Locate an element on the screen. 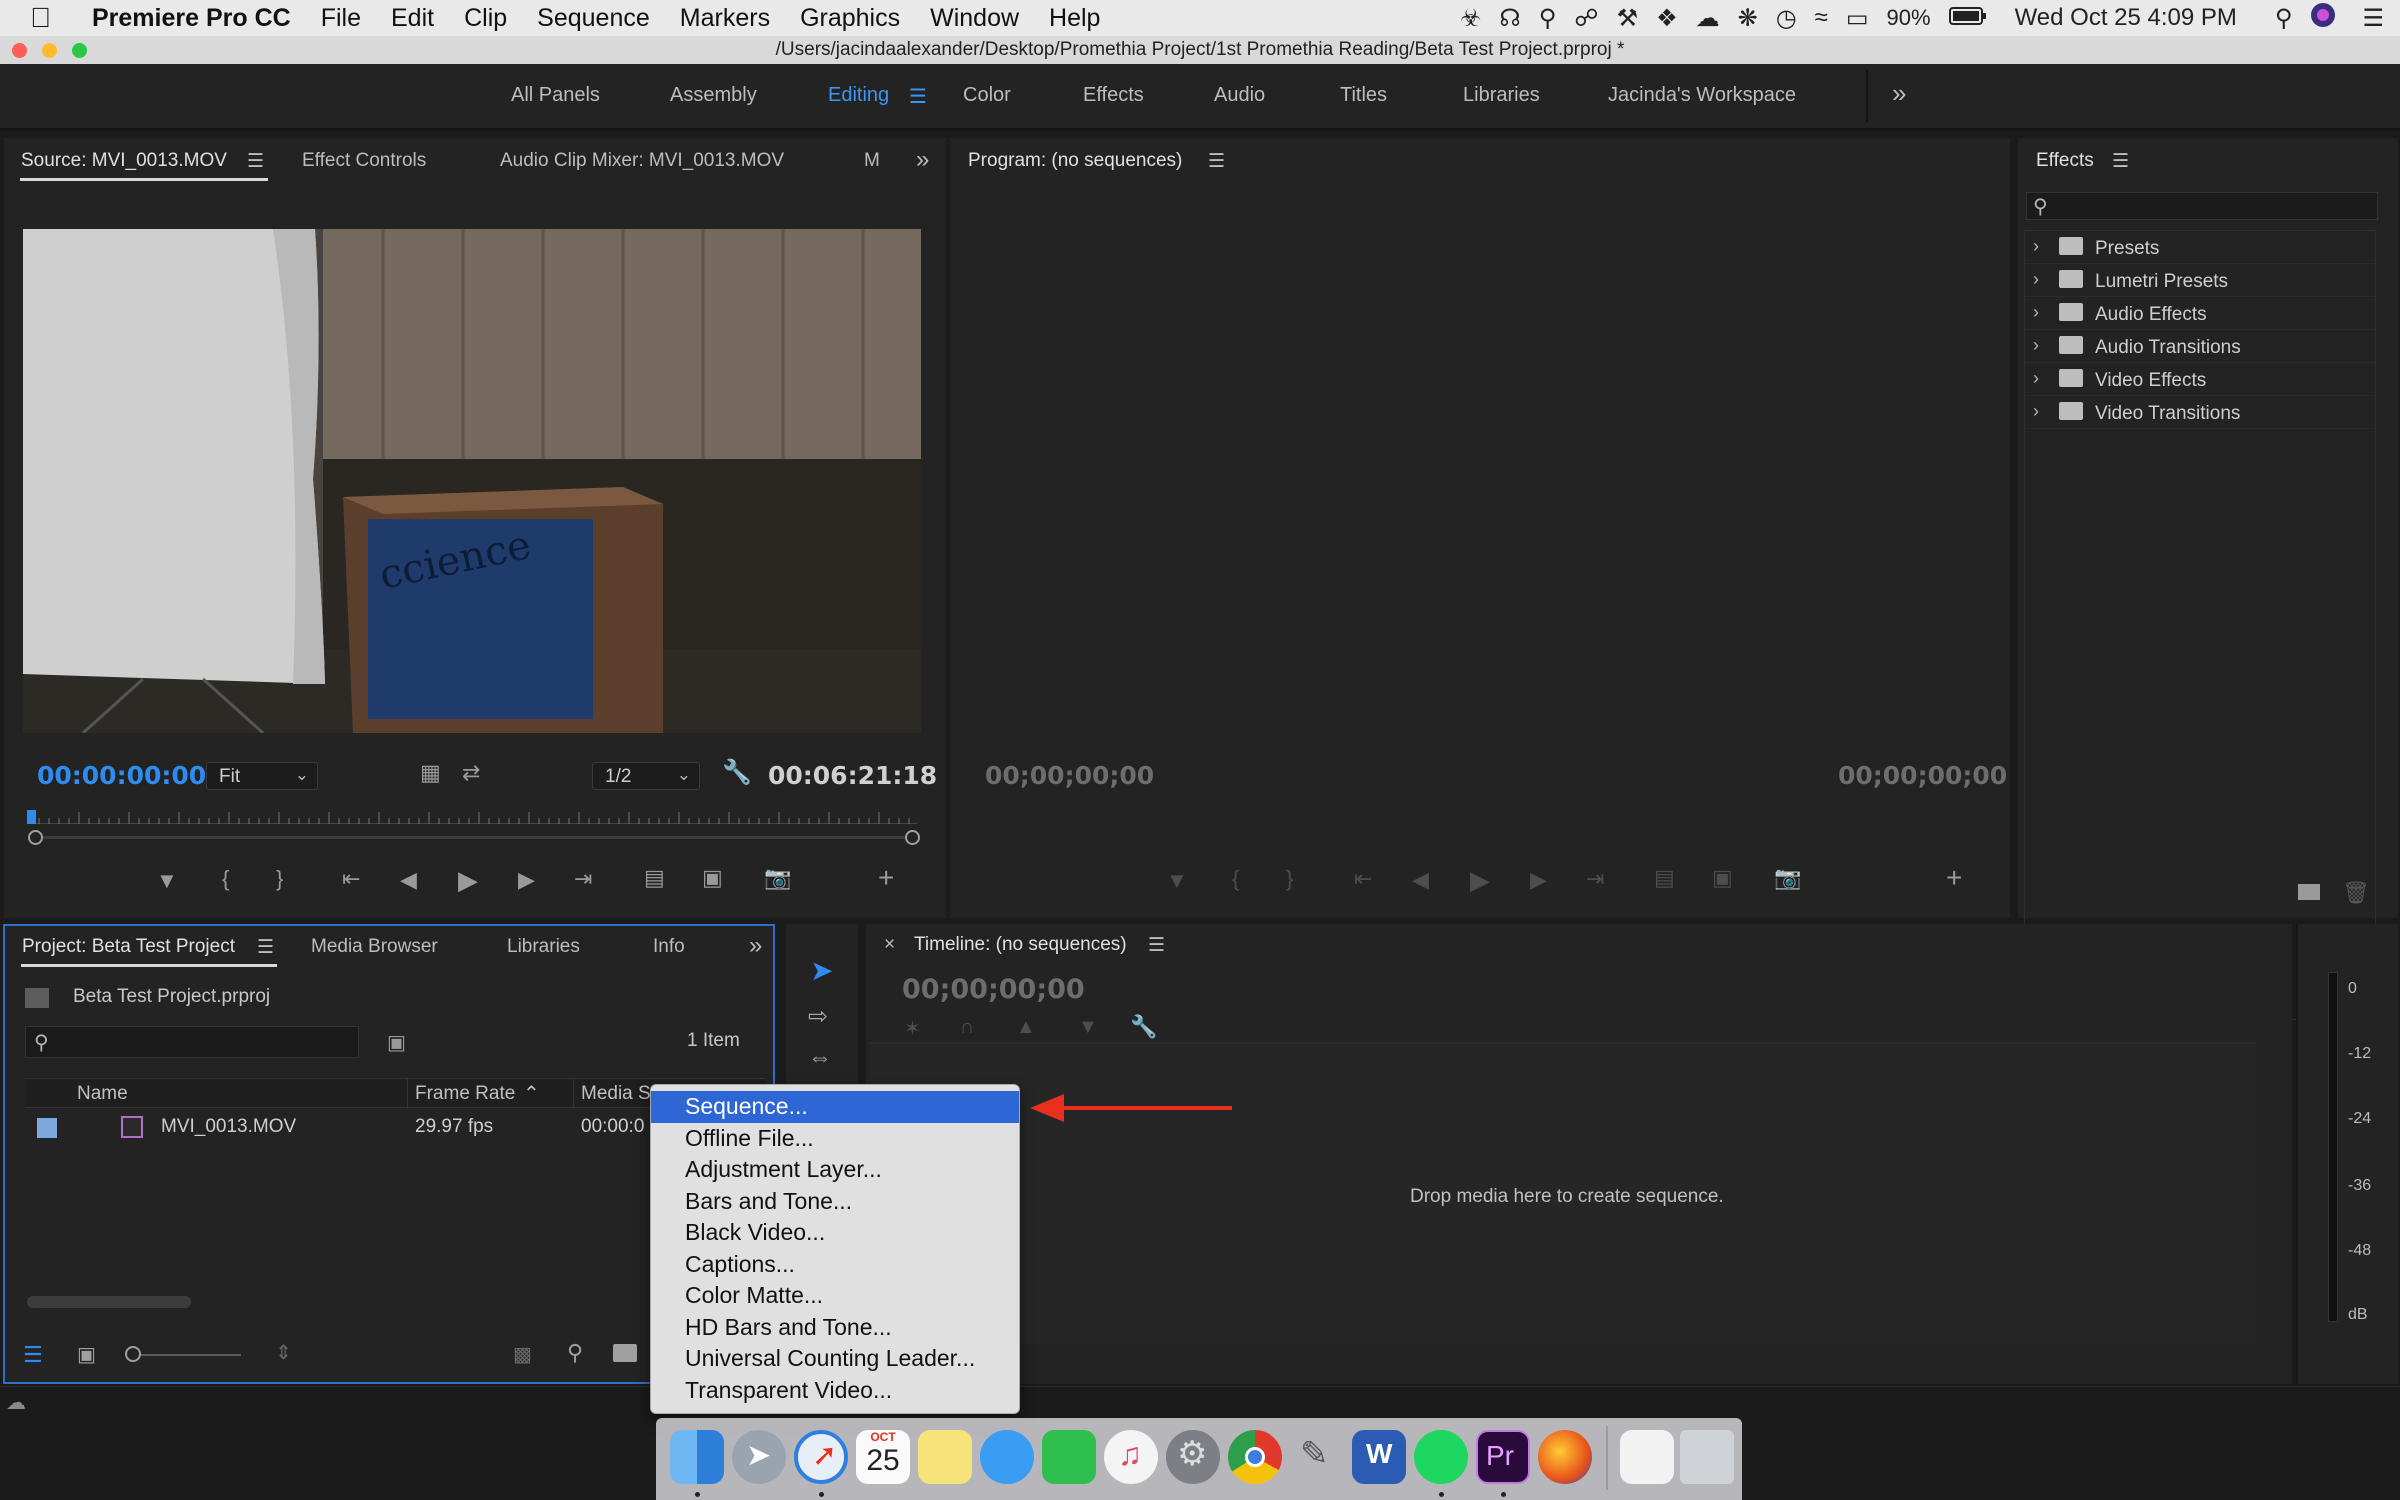 The width and height of the screenshot is (2400, 1500). effects-folder-lumetri-presets: › Lumetri Presets is located at coordinates (2200, 280).